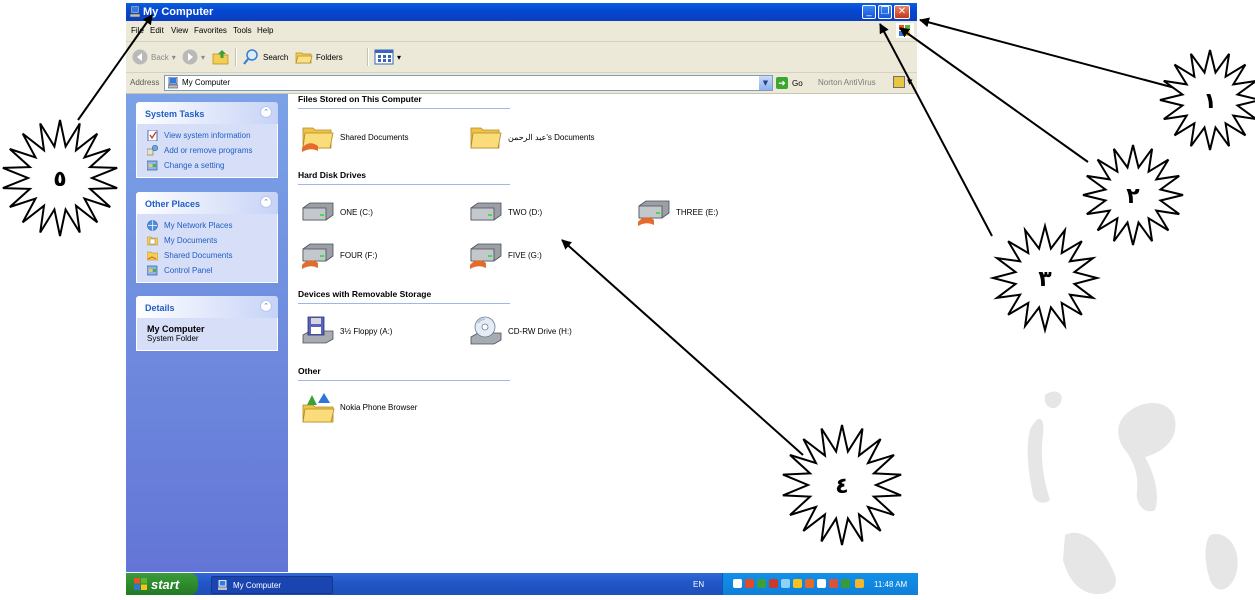 Image resolution: width=1255 pixels, height=600 pixels. Describe the element at coordinates (354, 137) in the screenshot. I see `item-shared-documents: Shared Documents` at that location.